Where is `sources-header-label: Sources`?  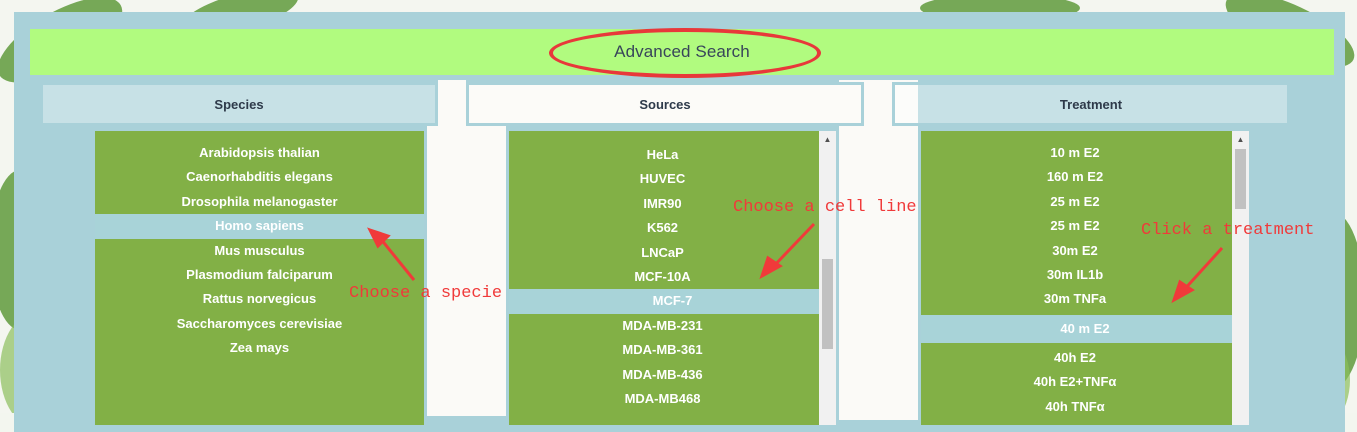 sources-header-label: Sources is located at coordinates (665, 104).